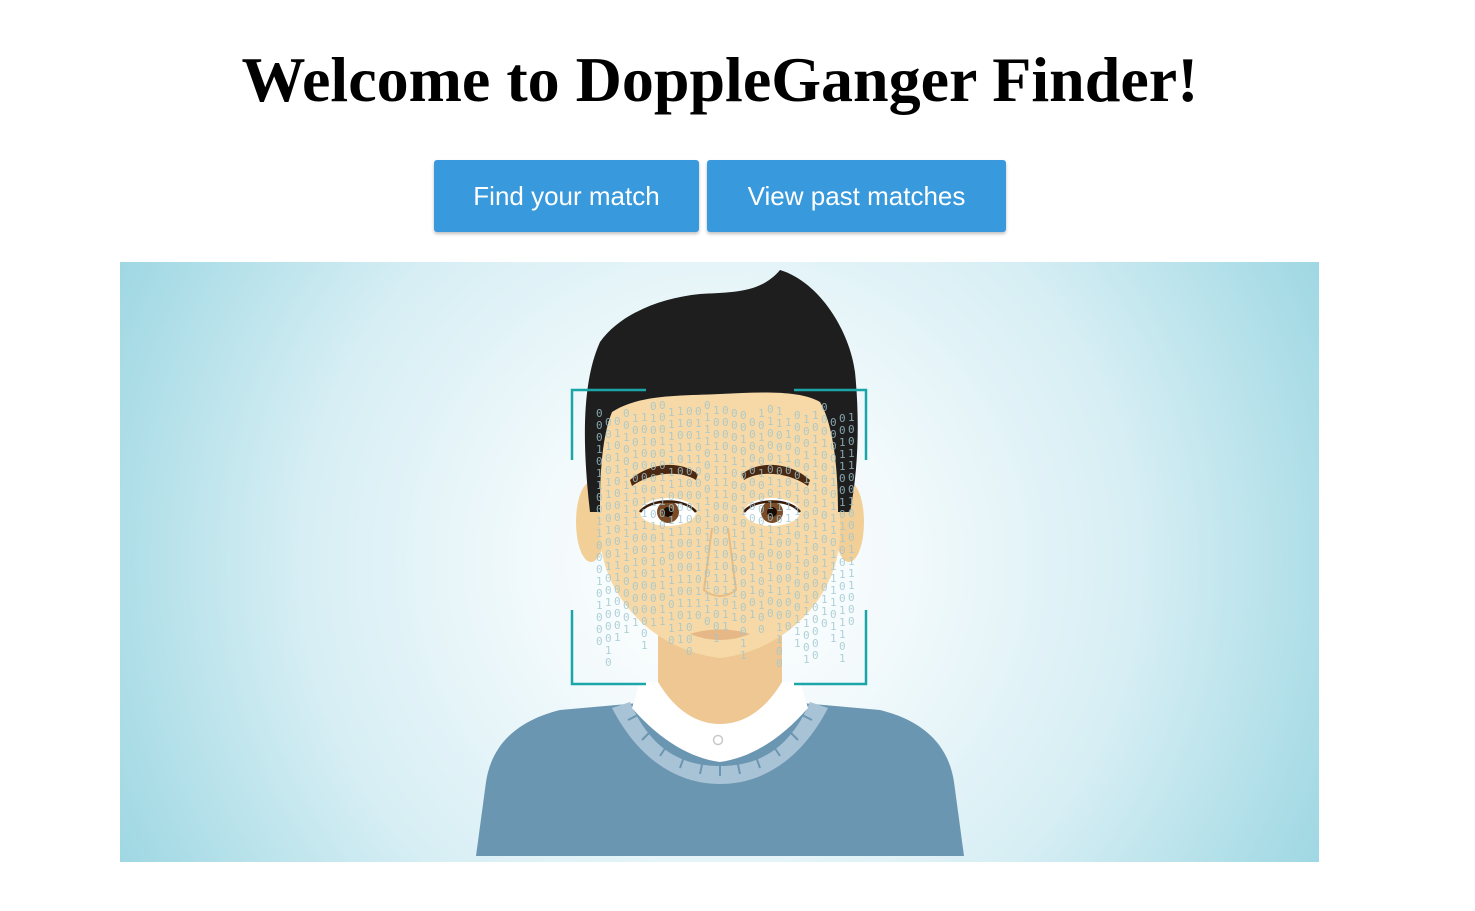  I want to click on page-title: Welcome to DoppleGanger Finder!, so click(720, 79).